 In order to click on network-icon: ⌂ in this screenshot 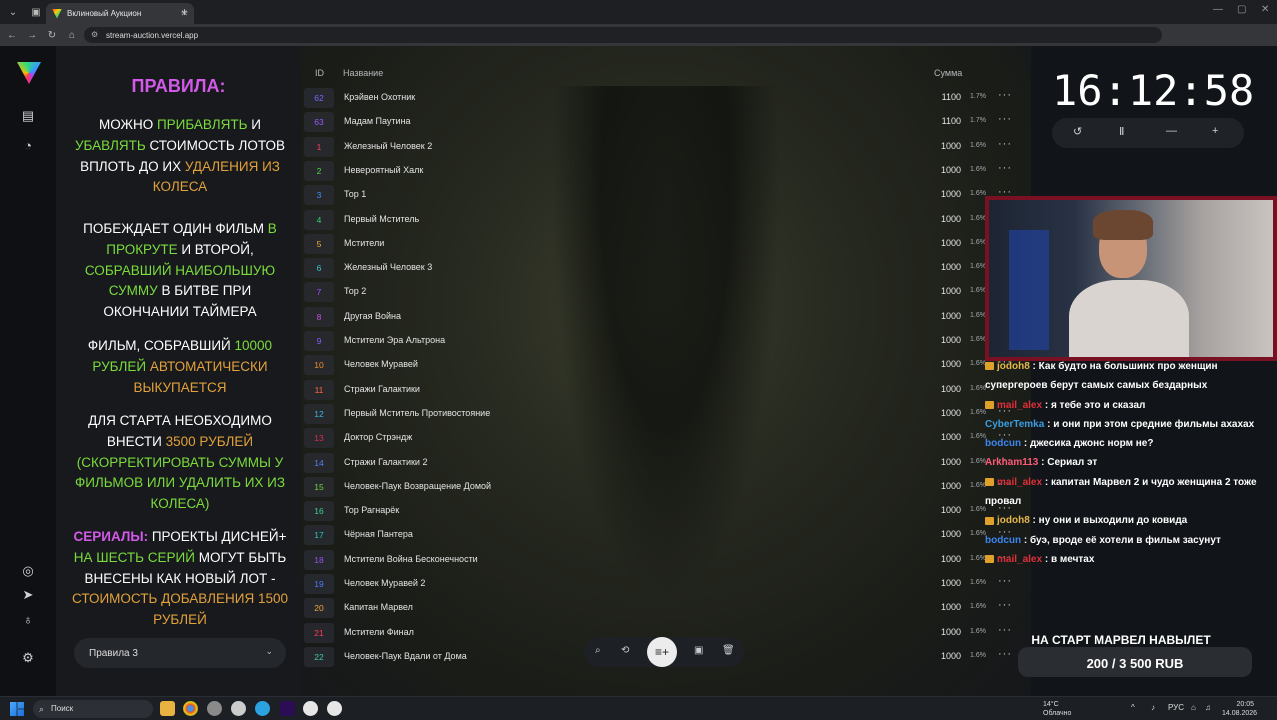, I will do `click(1193, 707)`.